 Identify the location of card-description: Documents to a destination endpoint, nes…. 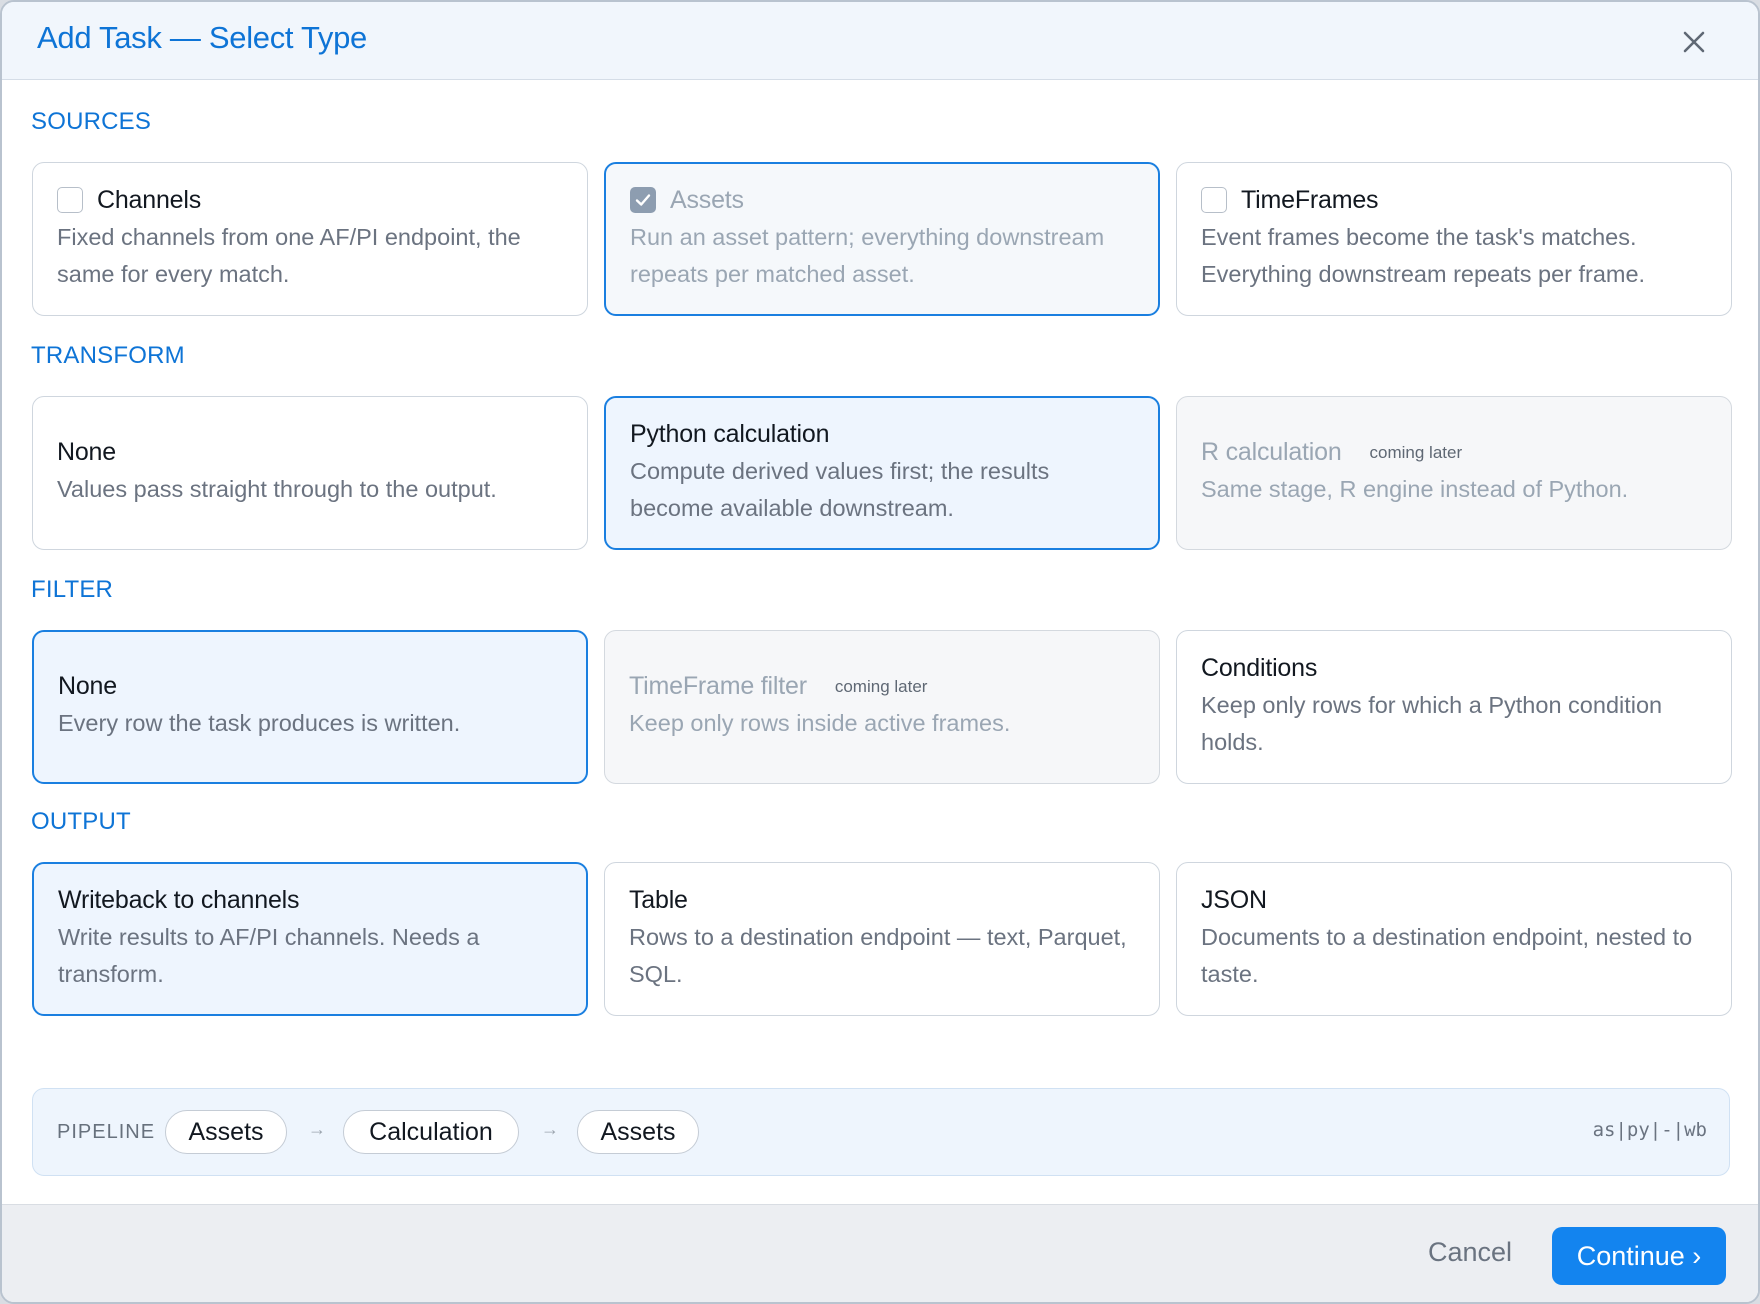
(1447, 955).